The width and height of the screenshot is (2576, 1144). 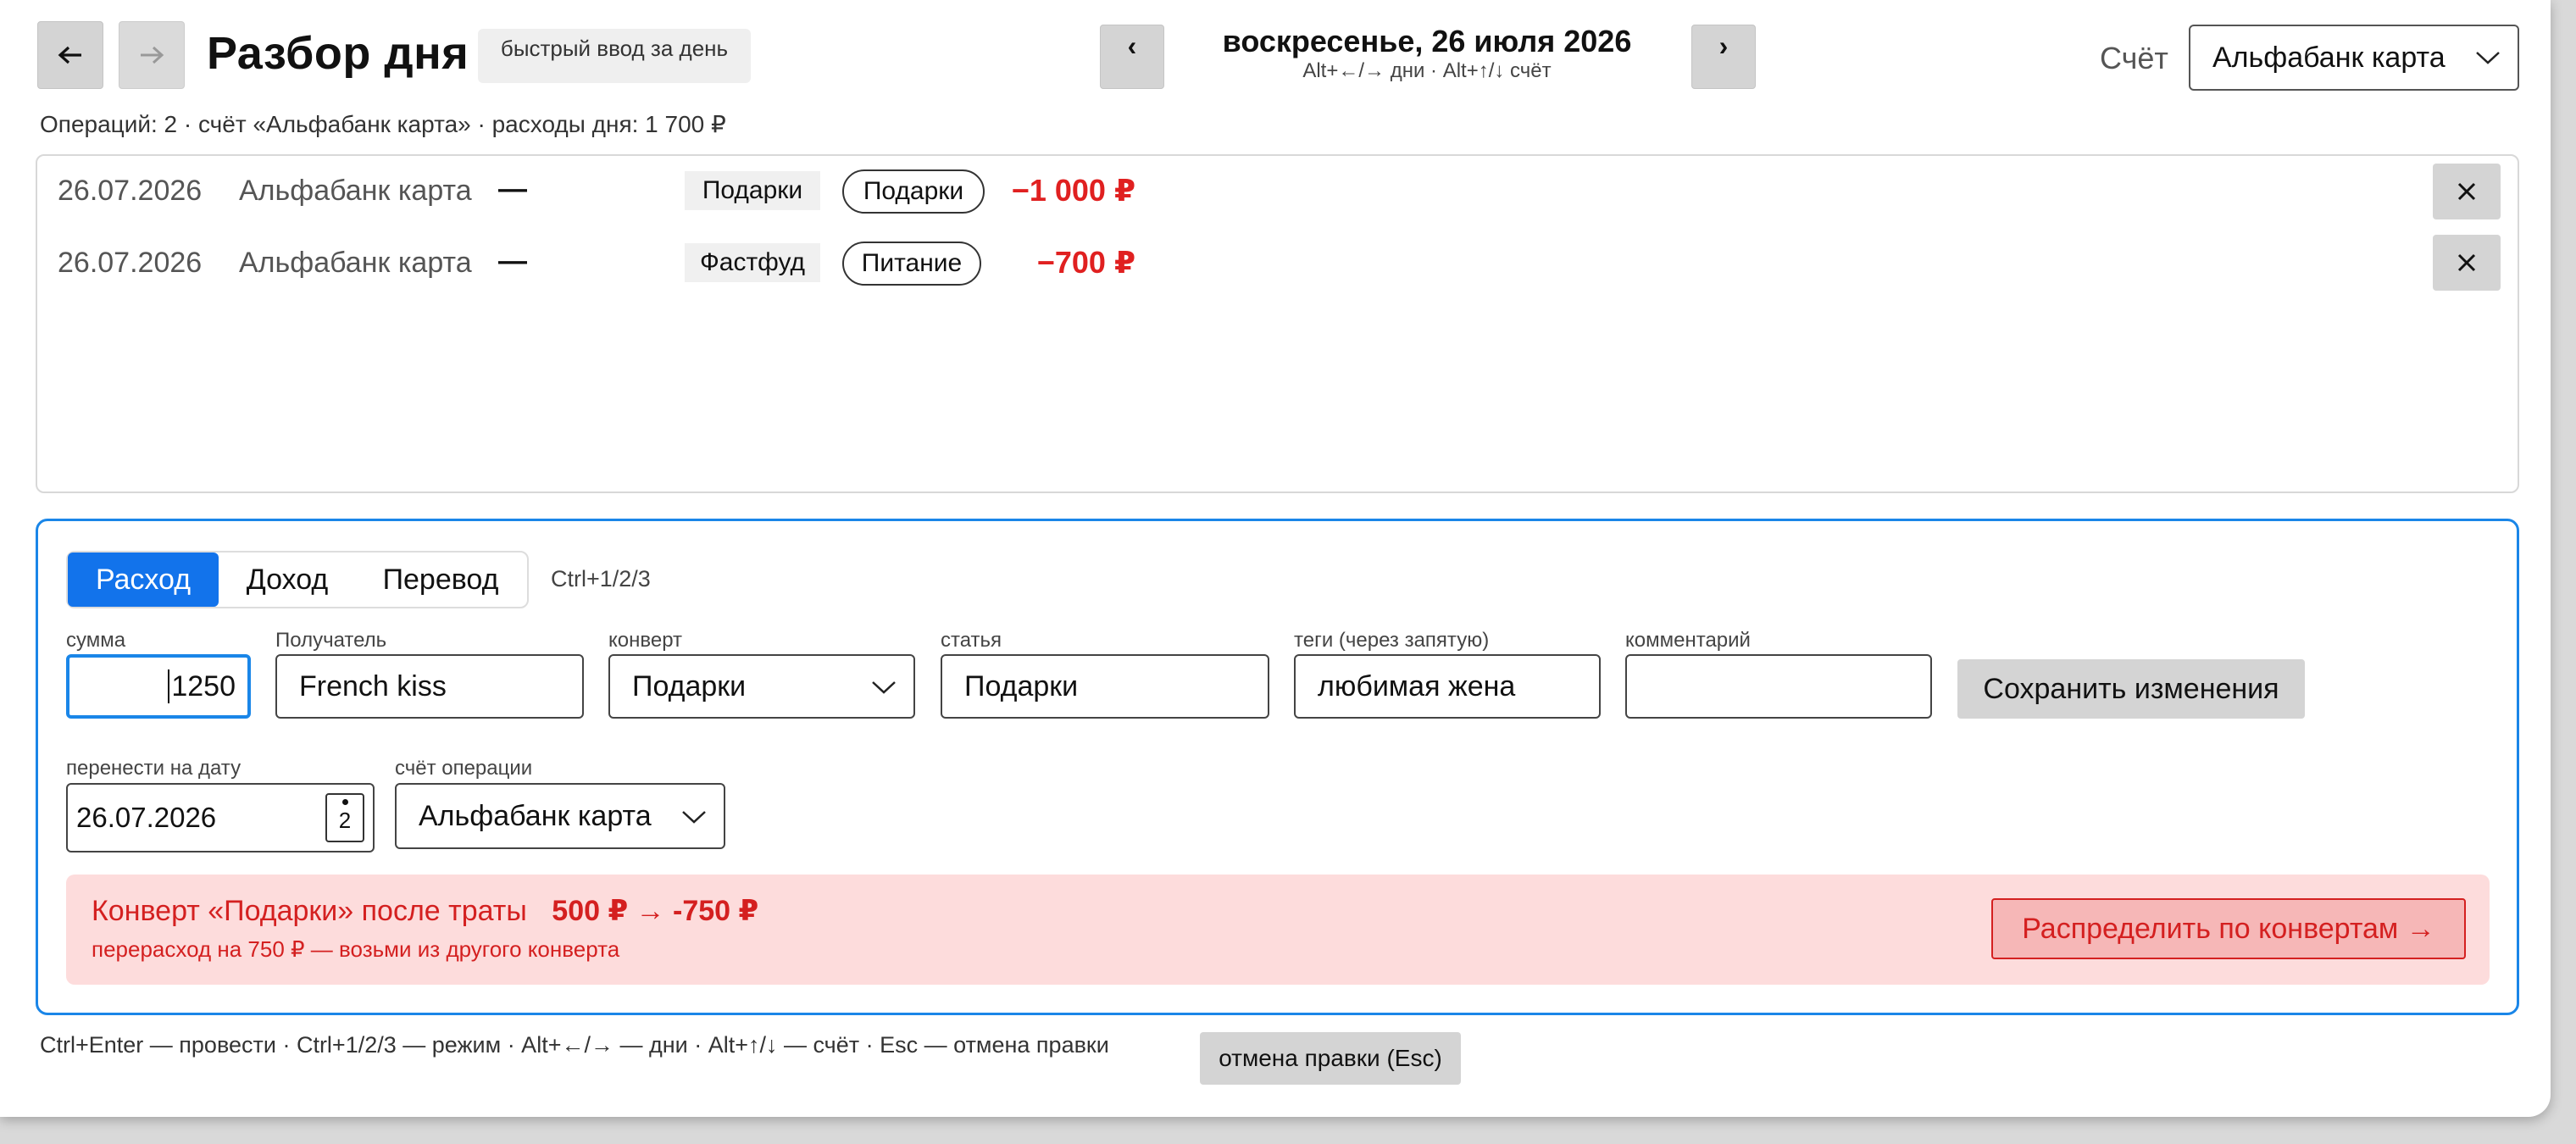 What do you see at coordinates (1021, 686) in the screenshot?
I see `category-value: Подарки` at bounding box center [1021, 686].